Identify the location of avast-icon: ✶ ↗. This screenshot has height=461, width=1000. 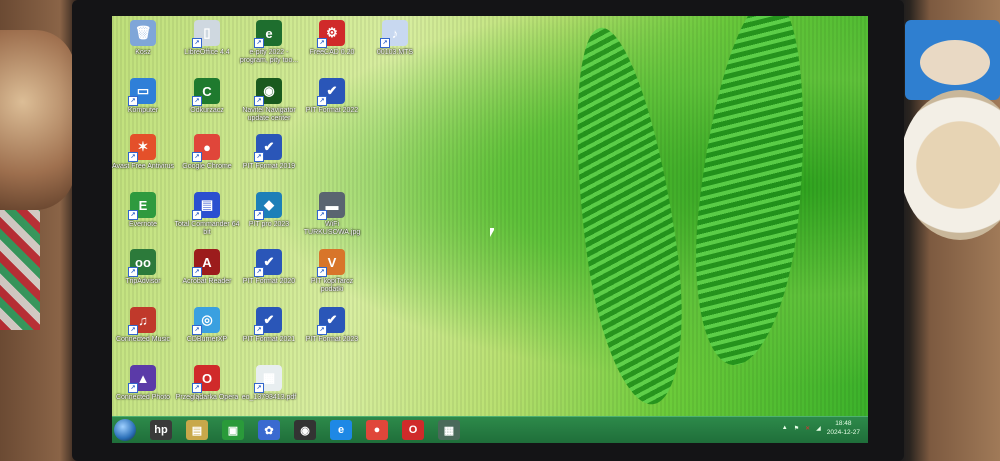
(142, 148).